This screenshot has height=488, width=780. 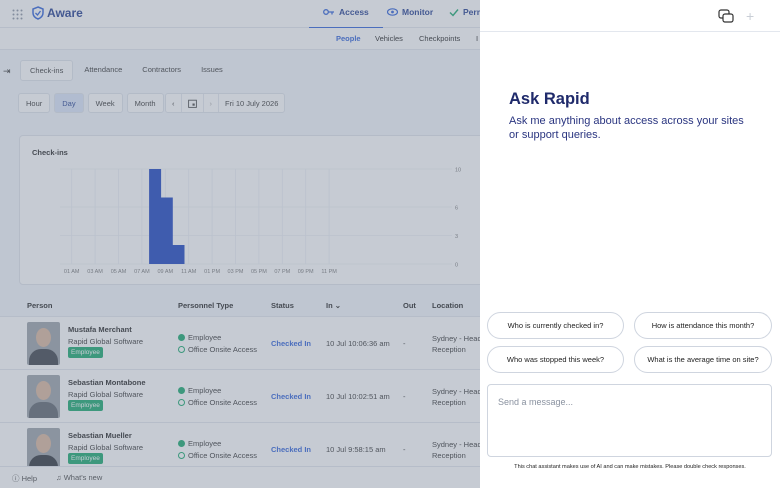 I want to click on x-tick-label: 11 PM, so click(x=329, y=272).